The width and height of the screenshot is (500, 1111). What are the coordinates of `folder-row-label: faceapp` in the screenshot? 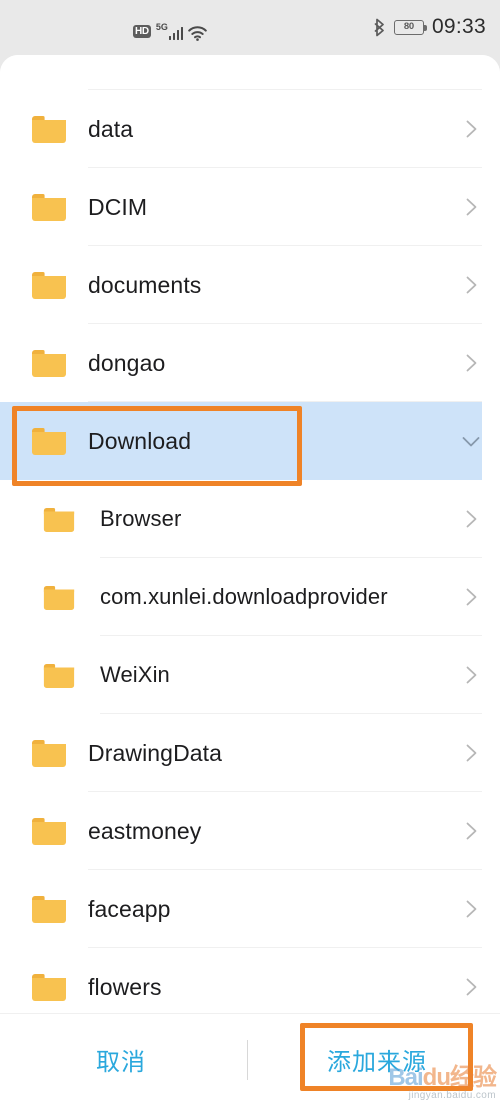 It's located at (129, 908).